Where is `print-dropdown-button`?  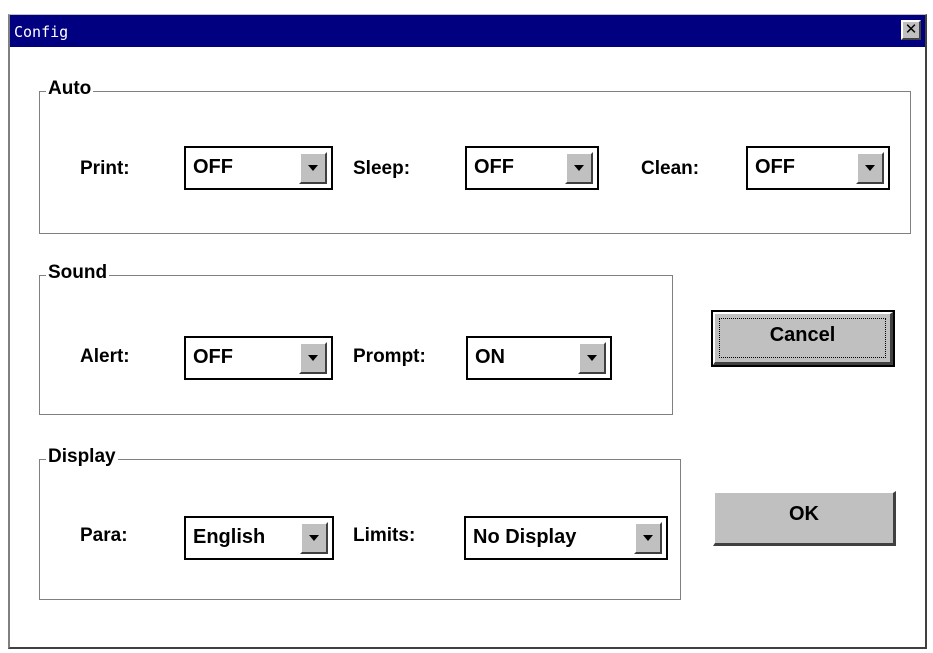 print-dropdown-button is located at coordinates (313, 168).